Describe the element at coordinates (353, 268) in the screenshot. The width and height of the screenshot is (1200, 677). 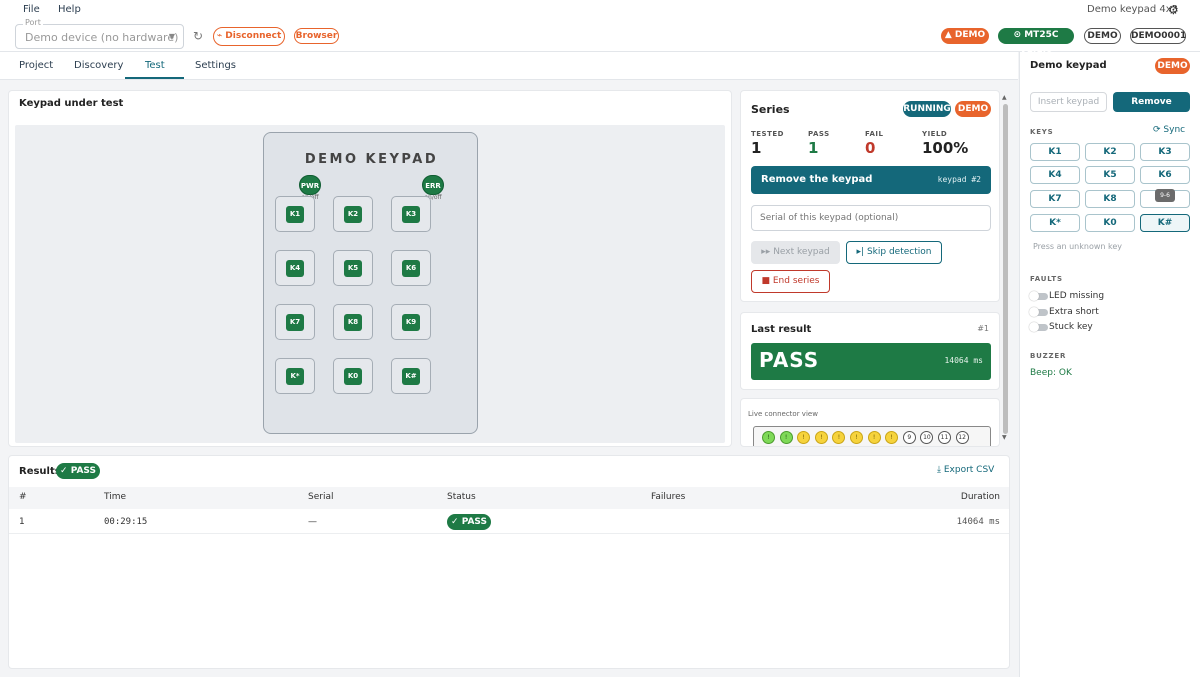
I see `keypad-key-k5: K5` at that location.